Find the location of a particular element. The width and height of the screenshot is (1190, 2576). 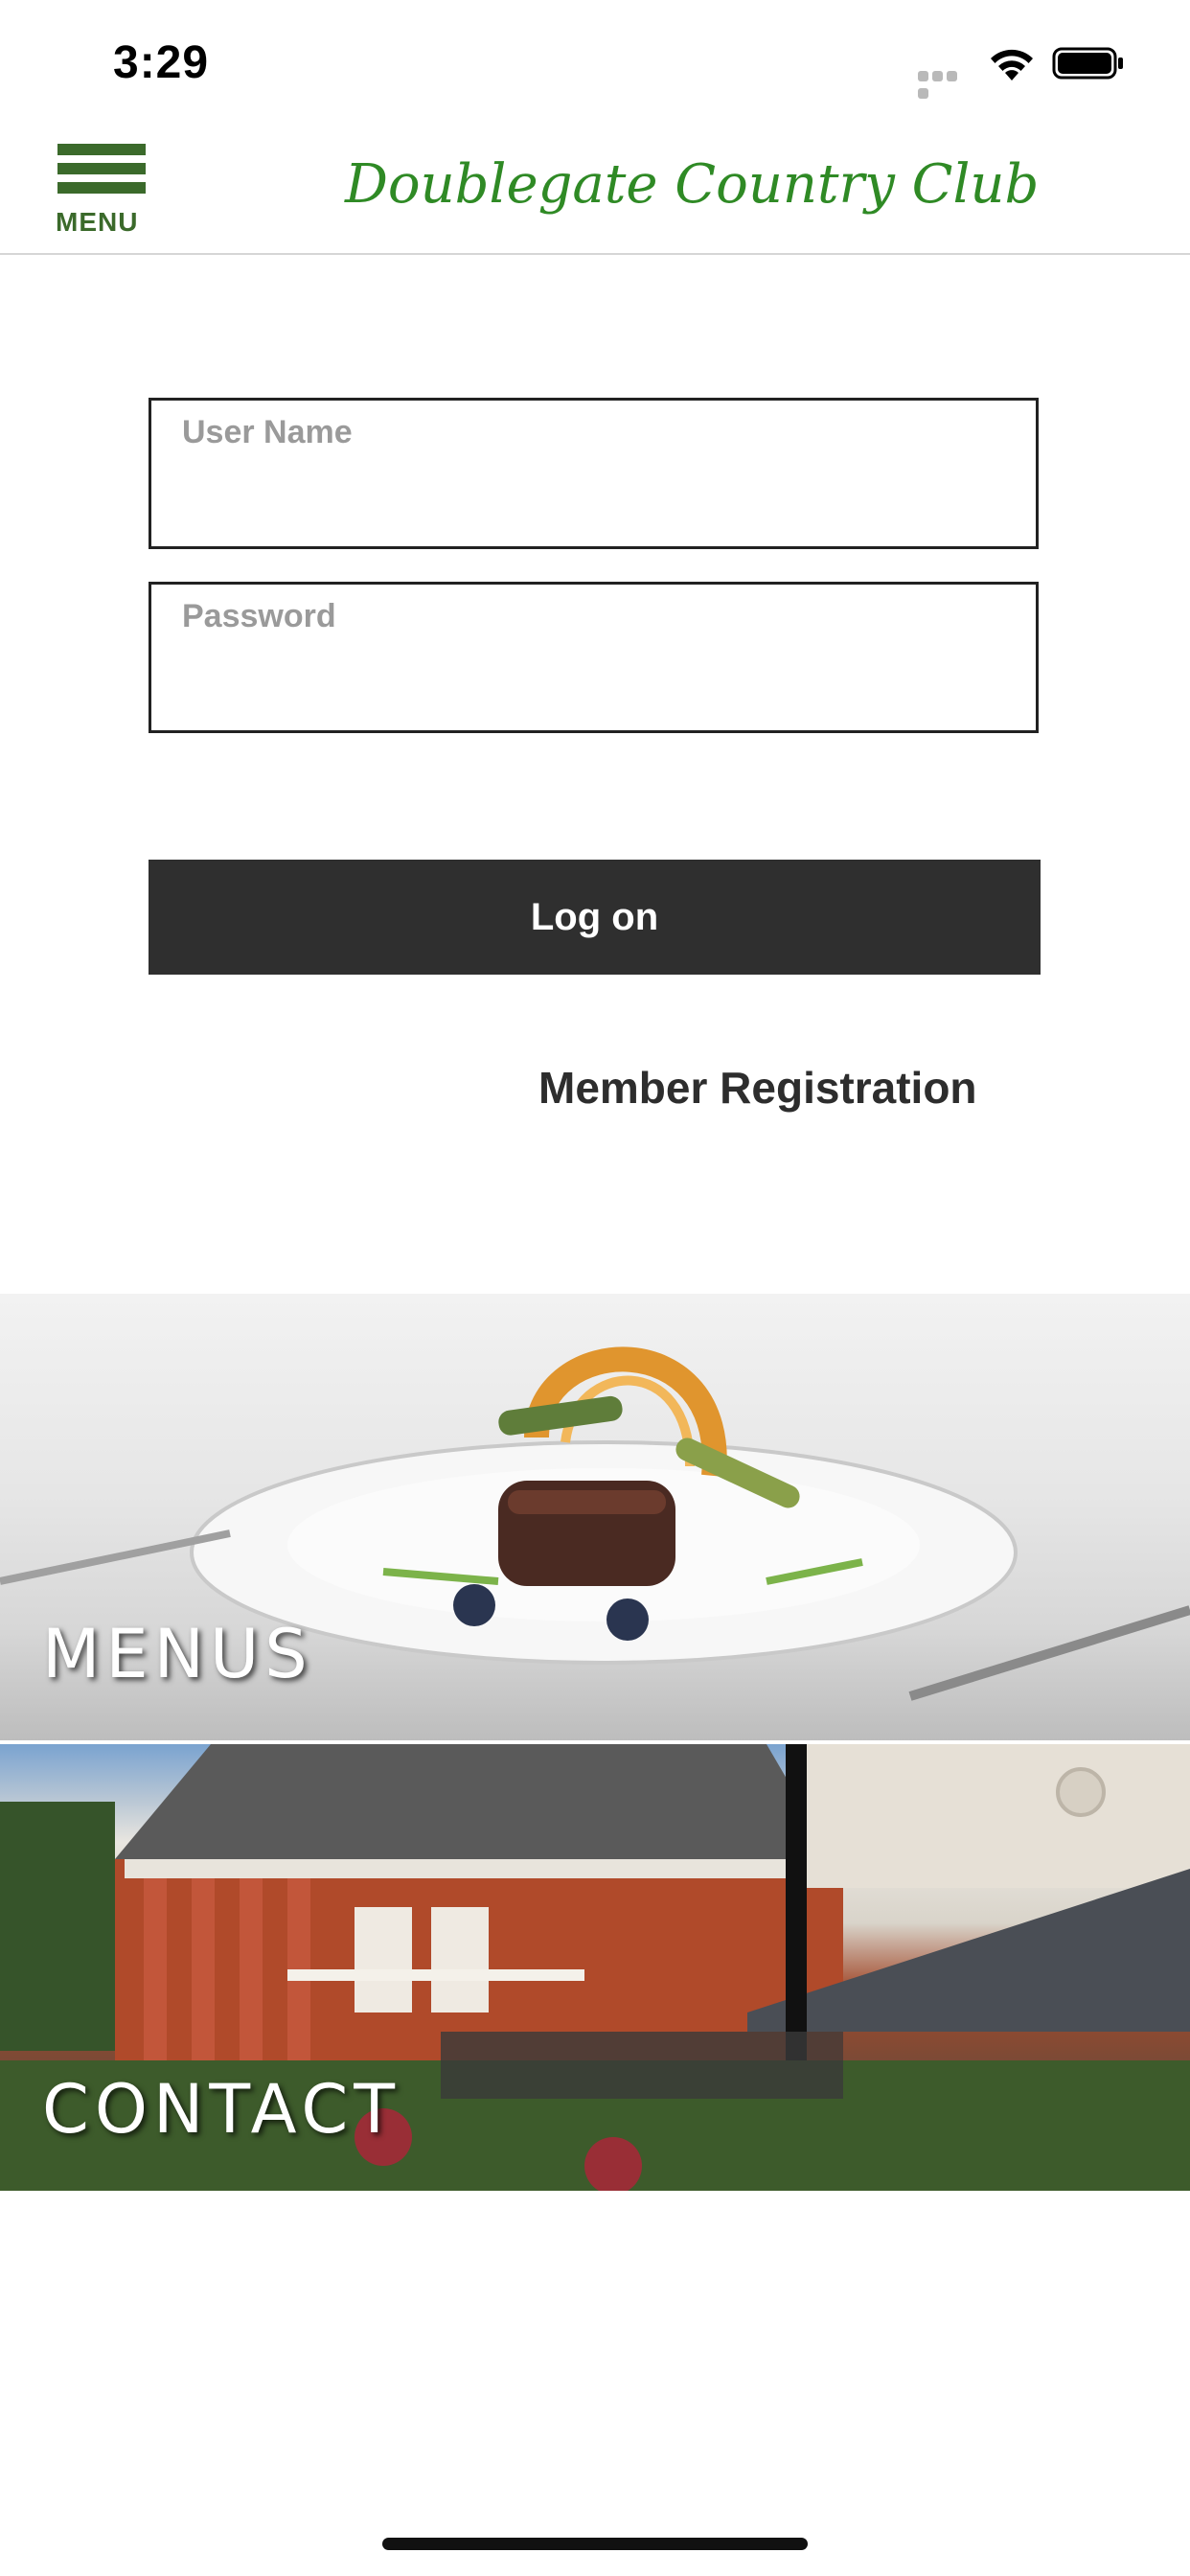

status-time: 3:29 is located at coordinates (162, 63).